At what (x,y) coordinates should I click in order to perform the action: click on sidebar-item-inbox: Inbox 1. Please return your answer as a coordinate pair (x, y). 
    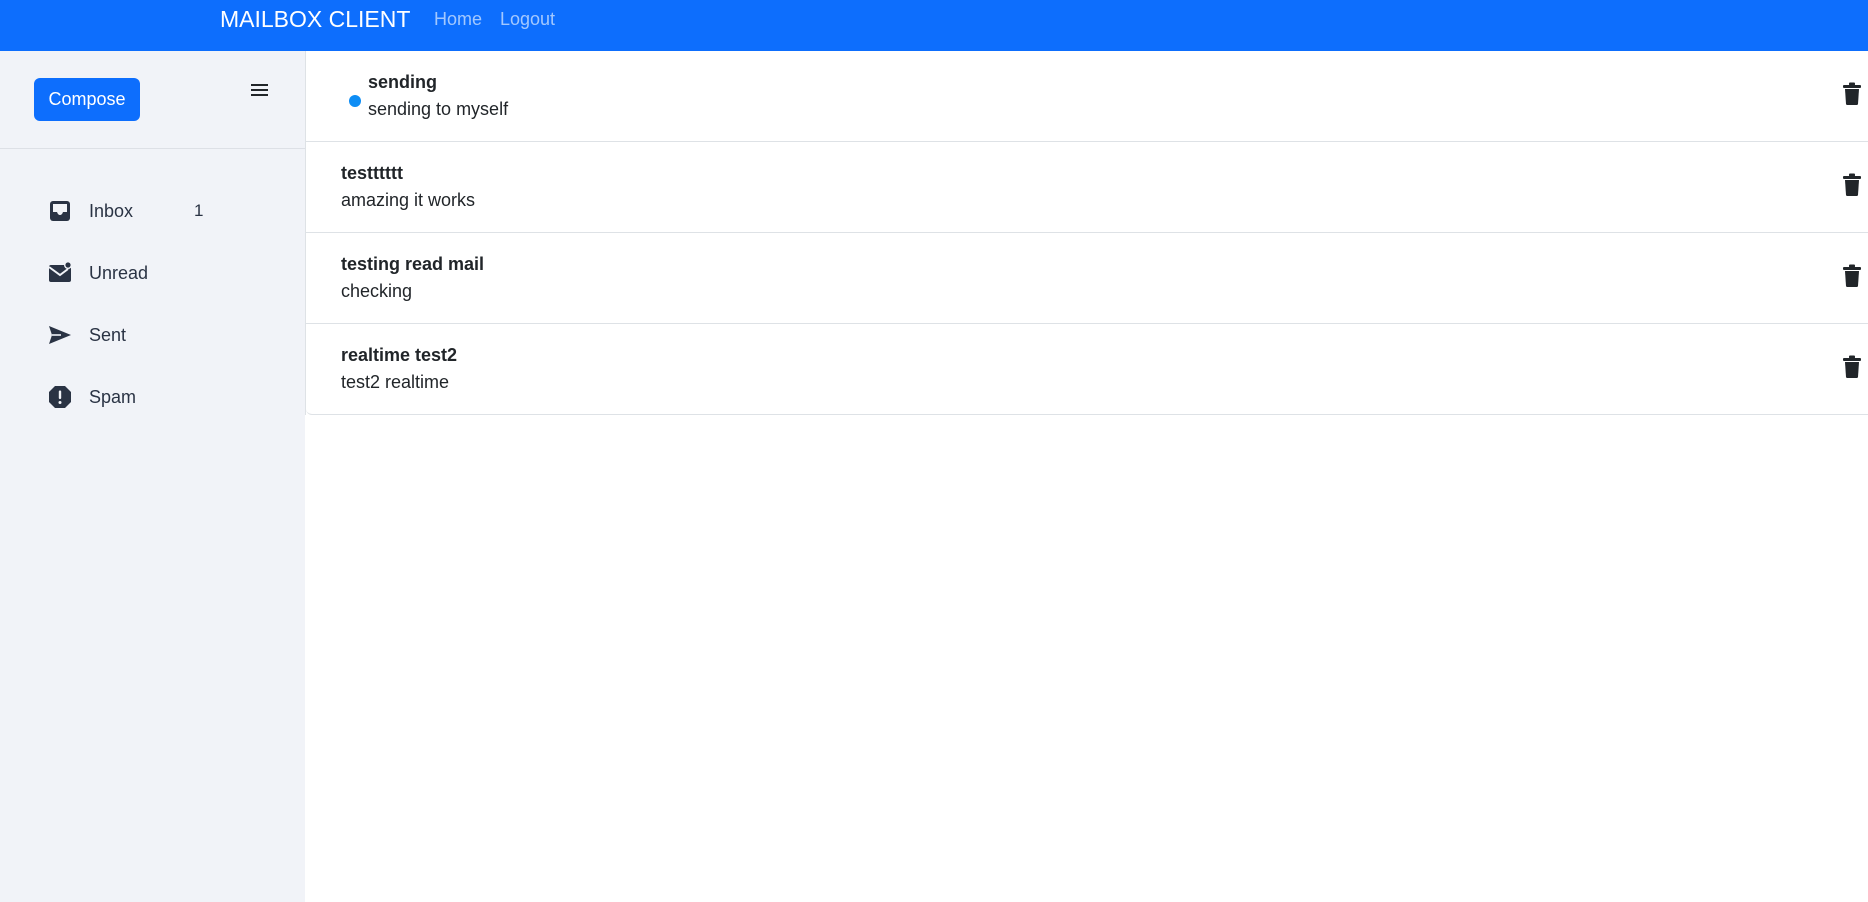
    Looking at the image, I should click on (163, 211).